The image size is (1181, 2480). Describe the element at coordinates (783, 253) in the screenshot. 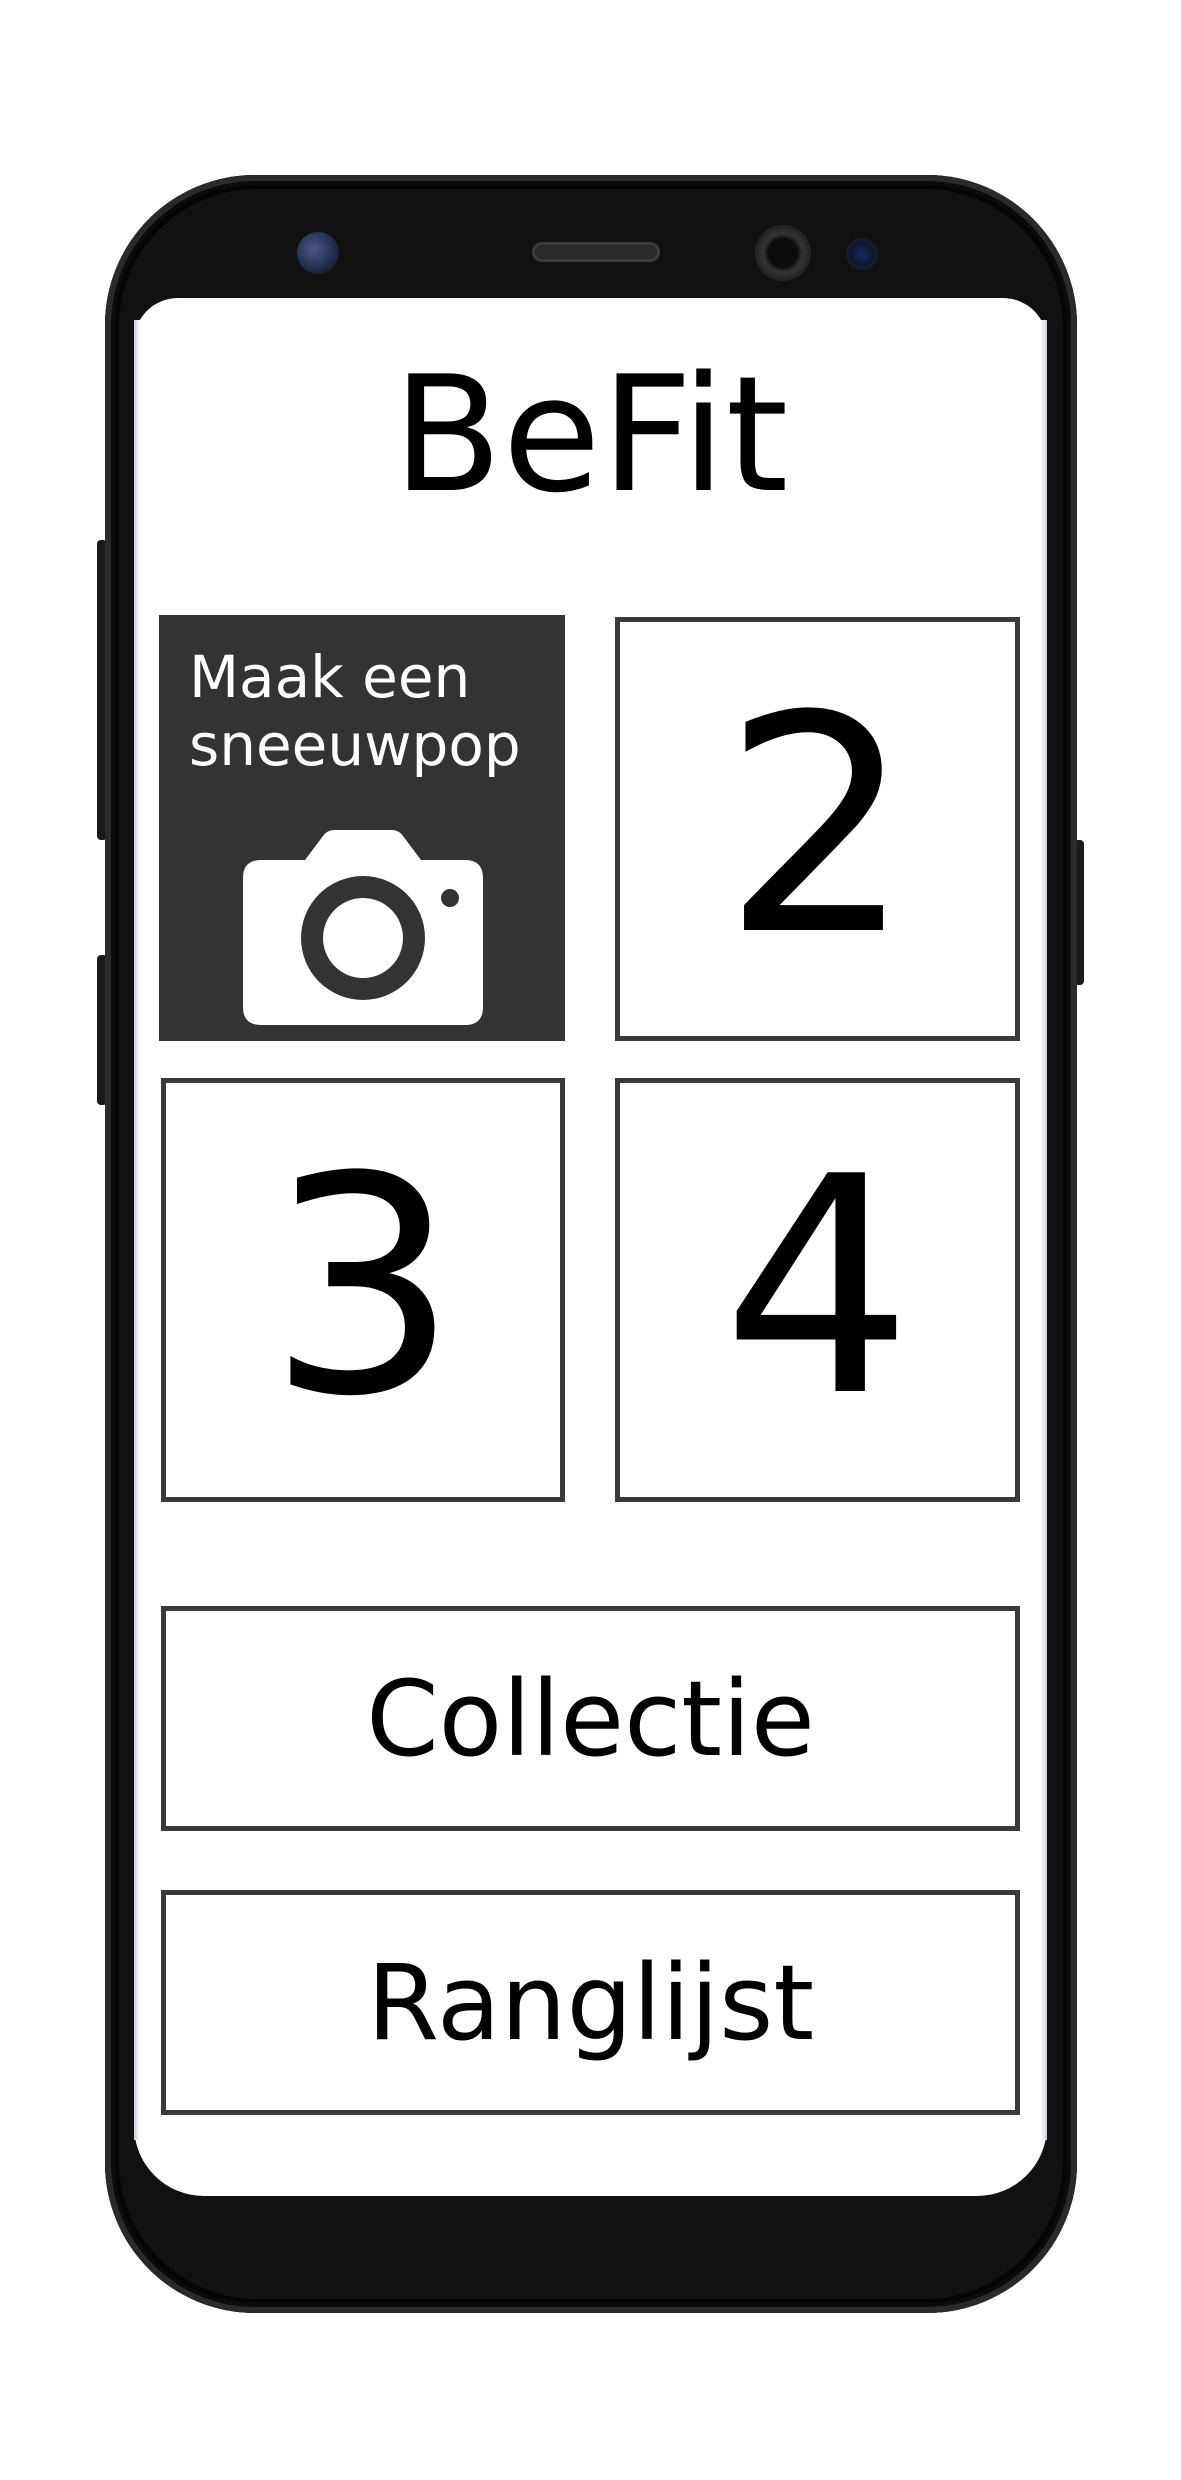

I see `front-camera` at that location.